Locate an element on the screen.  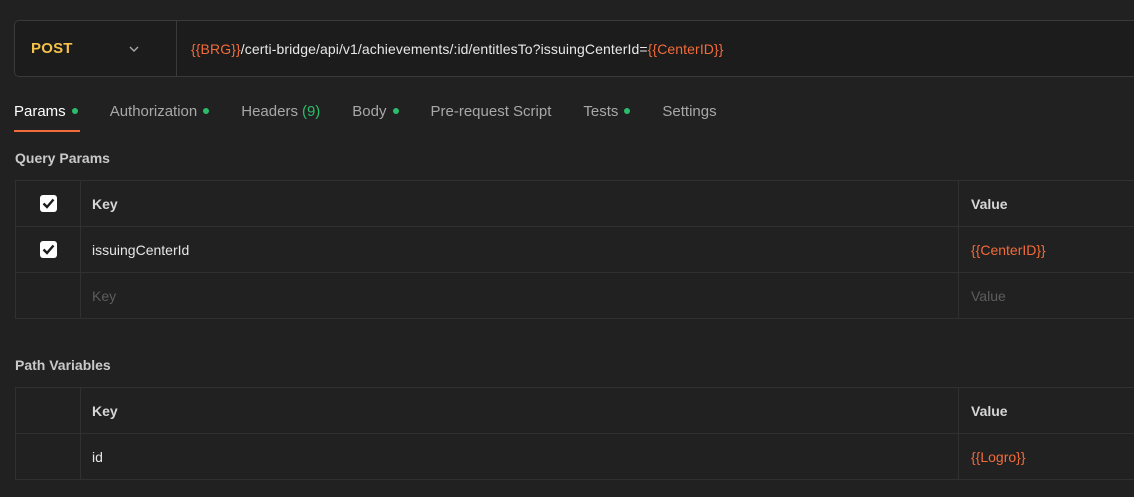
table-row: id {{Logro}} is located at coordinates (575, 457).